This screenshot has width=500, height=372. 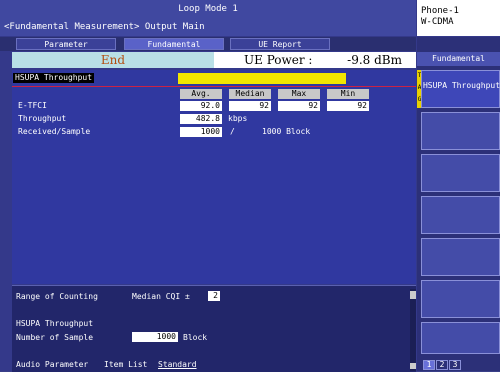 What do you see at coordinates (348, 94) in the screenshot?
I see `column-header-min: Min` at bounding box center [348, 94].